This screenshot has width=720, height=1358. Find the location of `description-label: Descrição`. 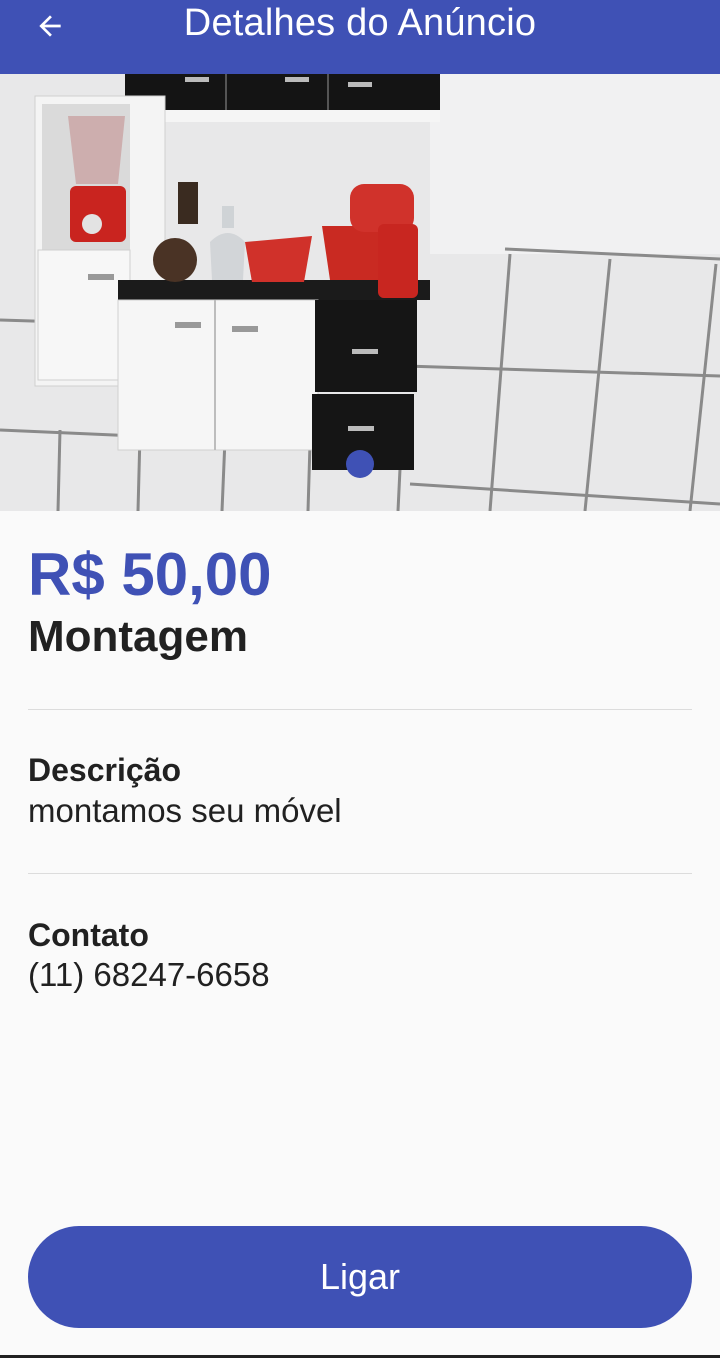

description-label: Descrição is located at coordinates (104, 770).